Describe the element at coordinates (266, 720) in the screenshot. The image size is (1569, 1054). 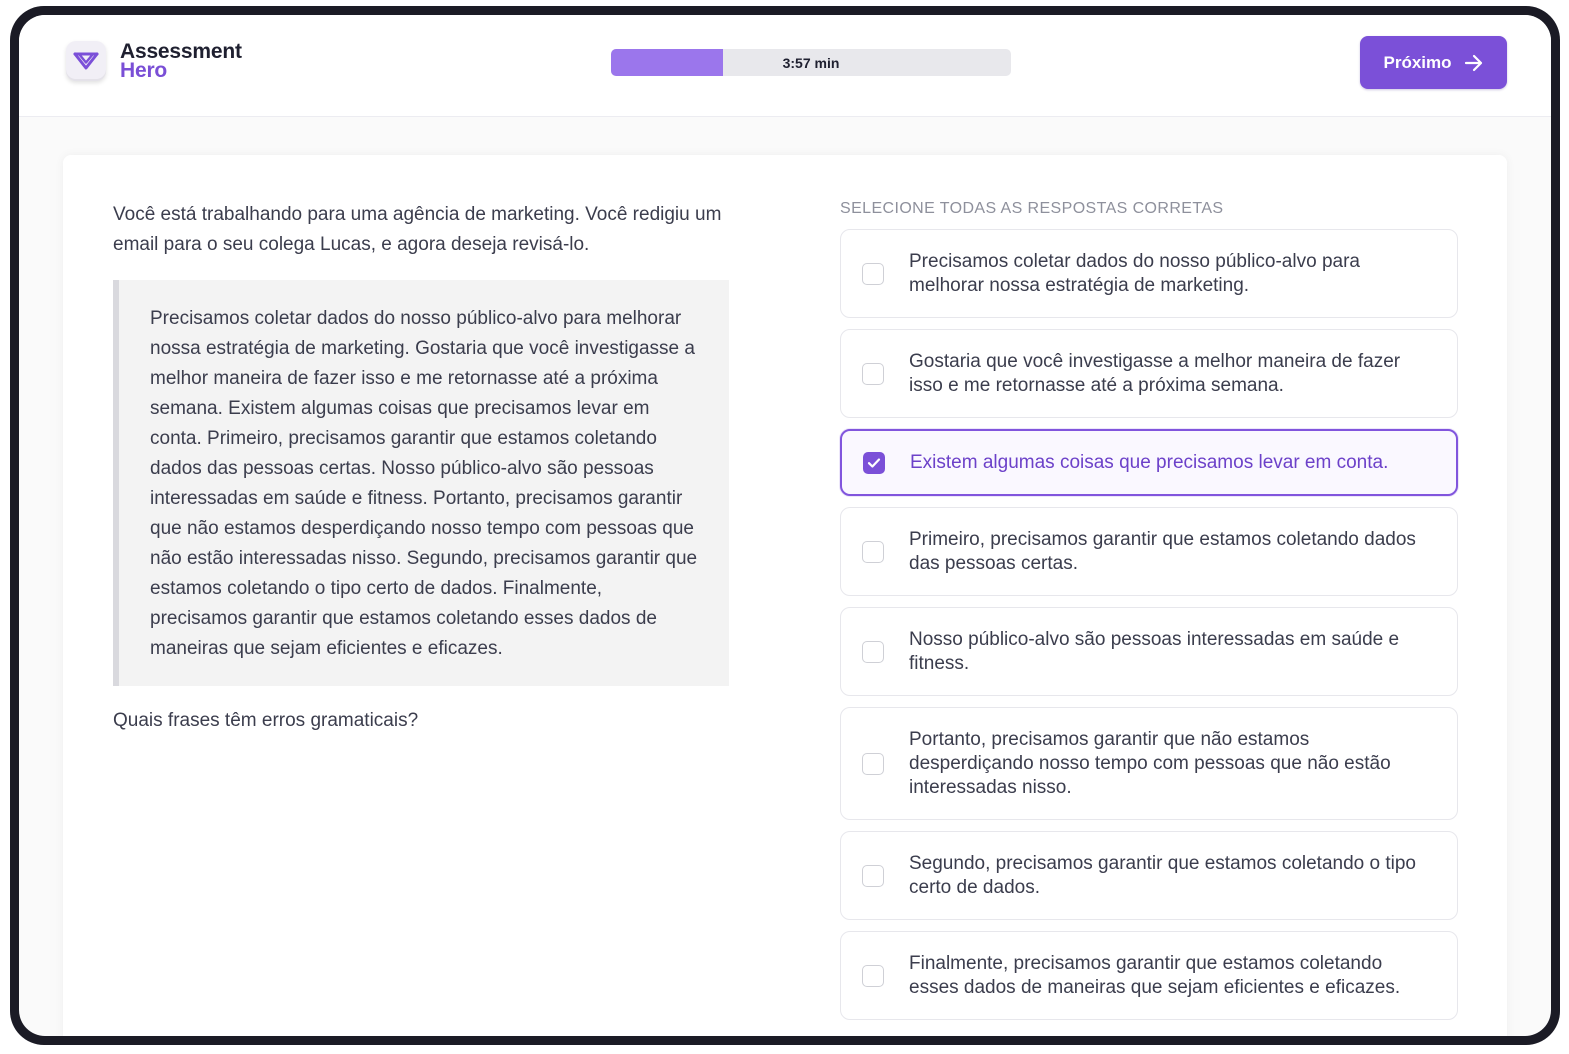
I see `question-prompt: Quais frases têm erros gramaticais?` at that location.